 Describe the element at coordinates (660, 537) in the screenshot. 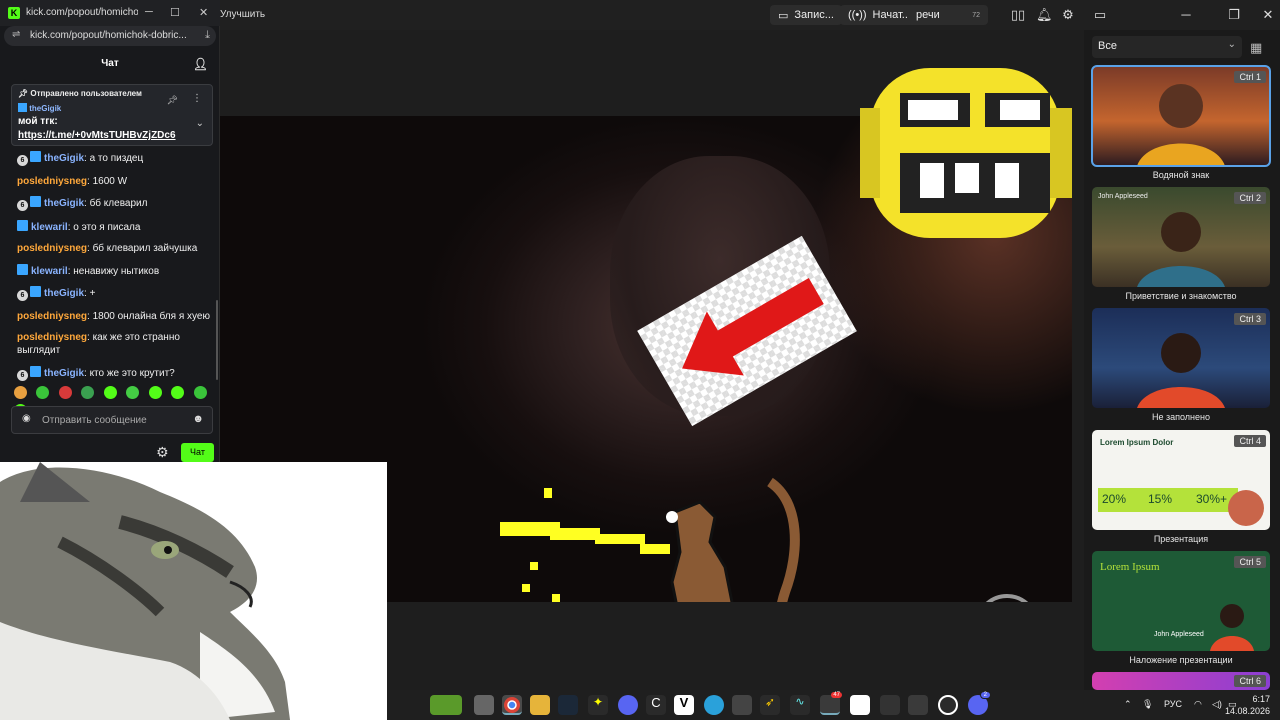

I see `pixel-cat-sticker` at that location.